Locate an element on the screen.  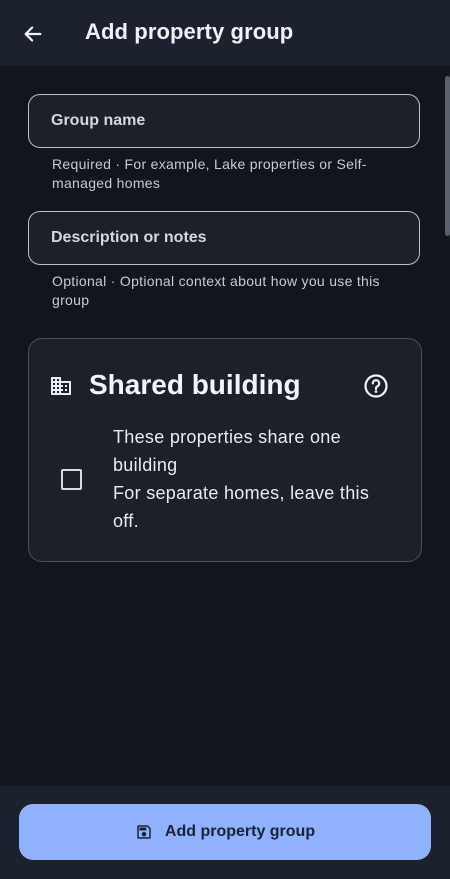
back-button is located at coordinates (33, 34).